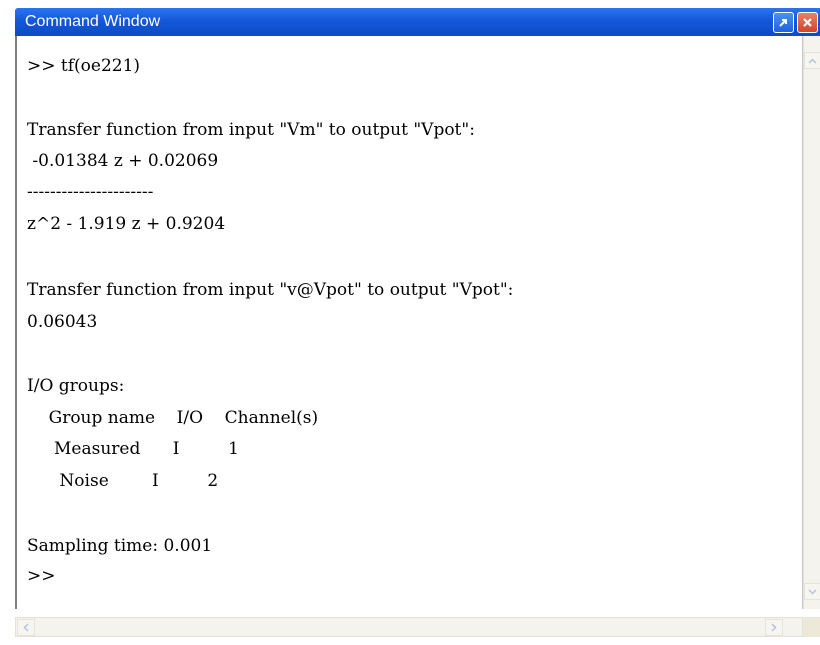  What do you see at coordinates (811, 627) in the screenshot?
I see `scrollbar-corner` at bounding box center [811, 627].